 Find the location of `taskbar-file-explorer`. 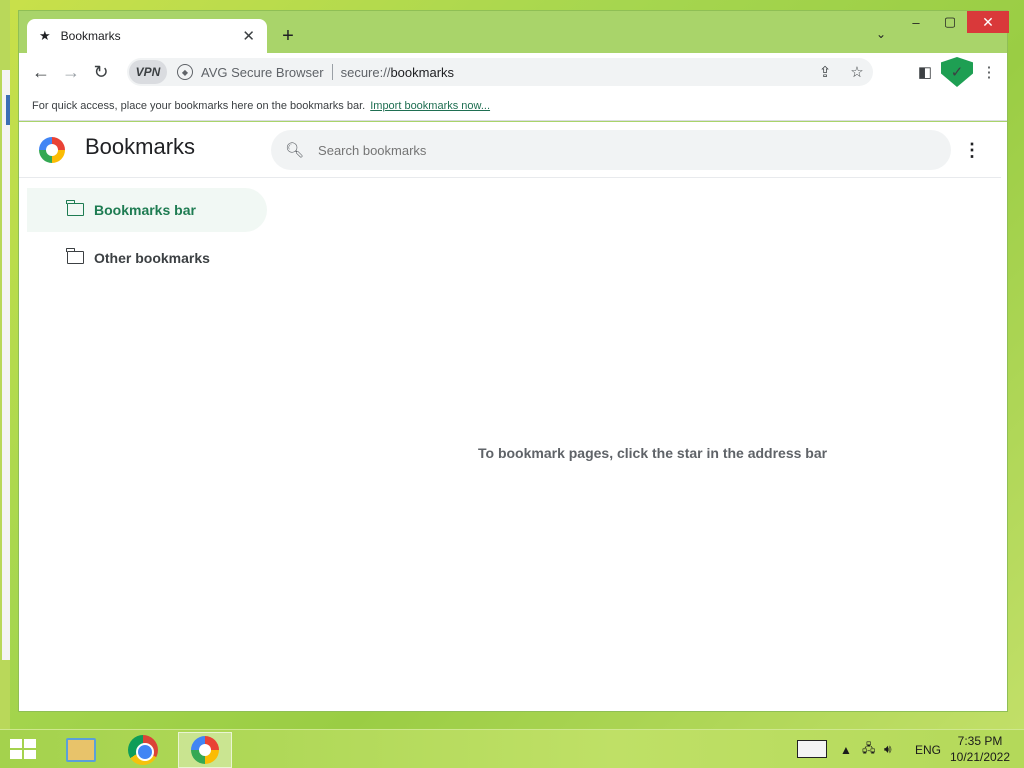

taskbar-file-explorer is located at coordinates (81, 750).